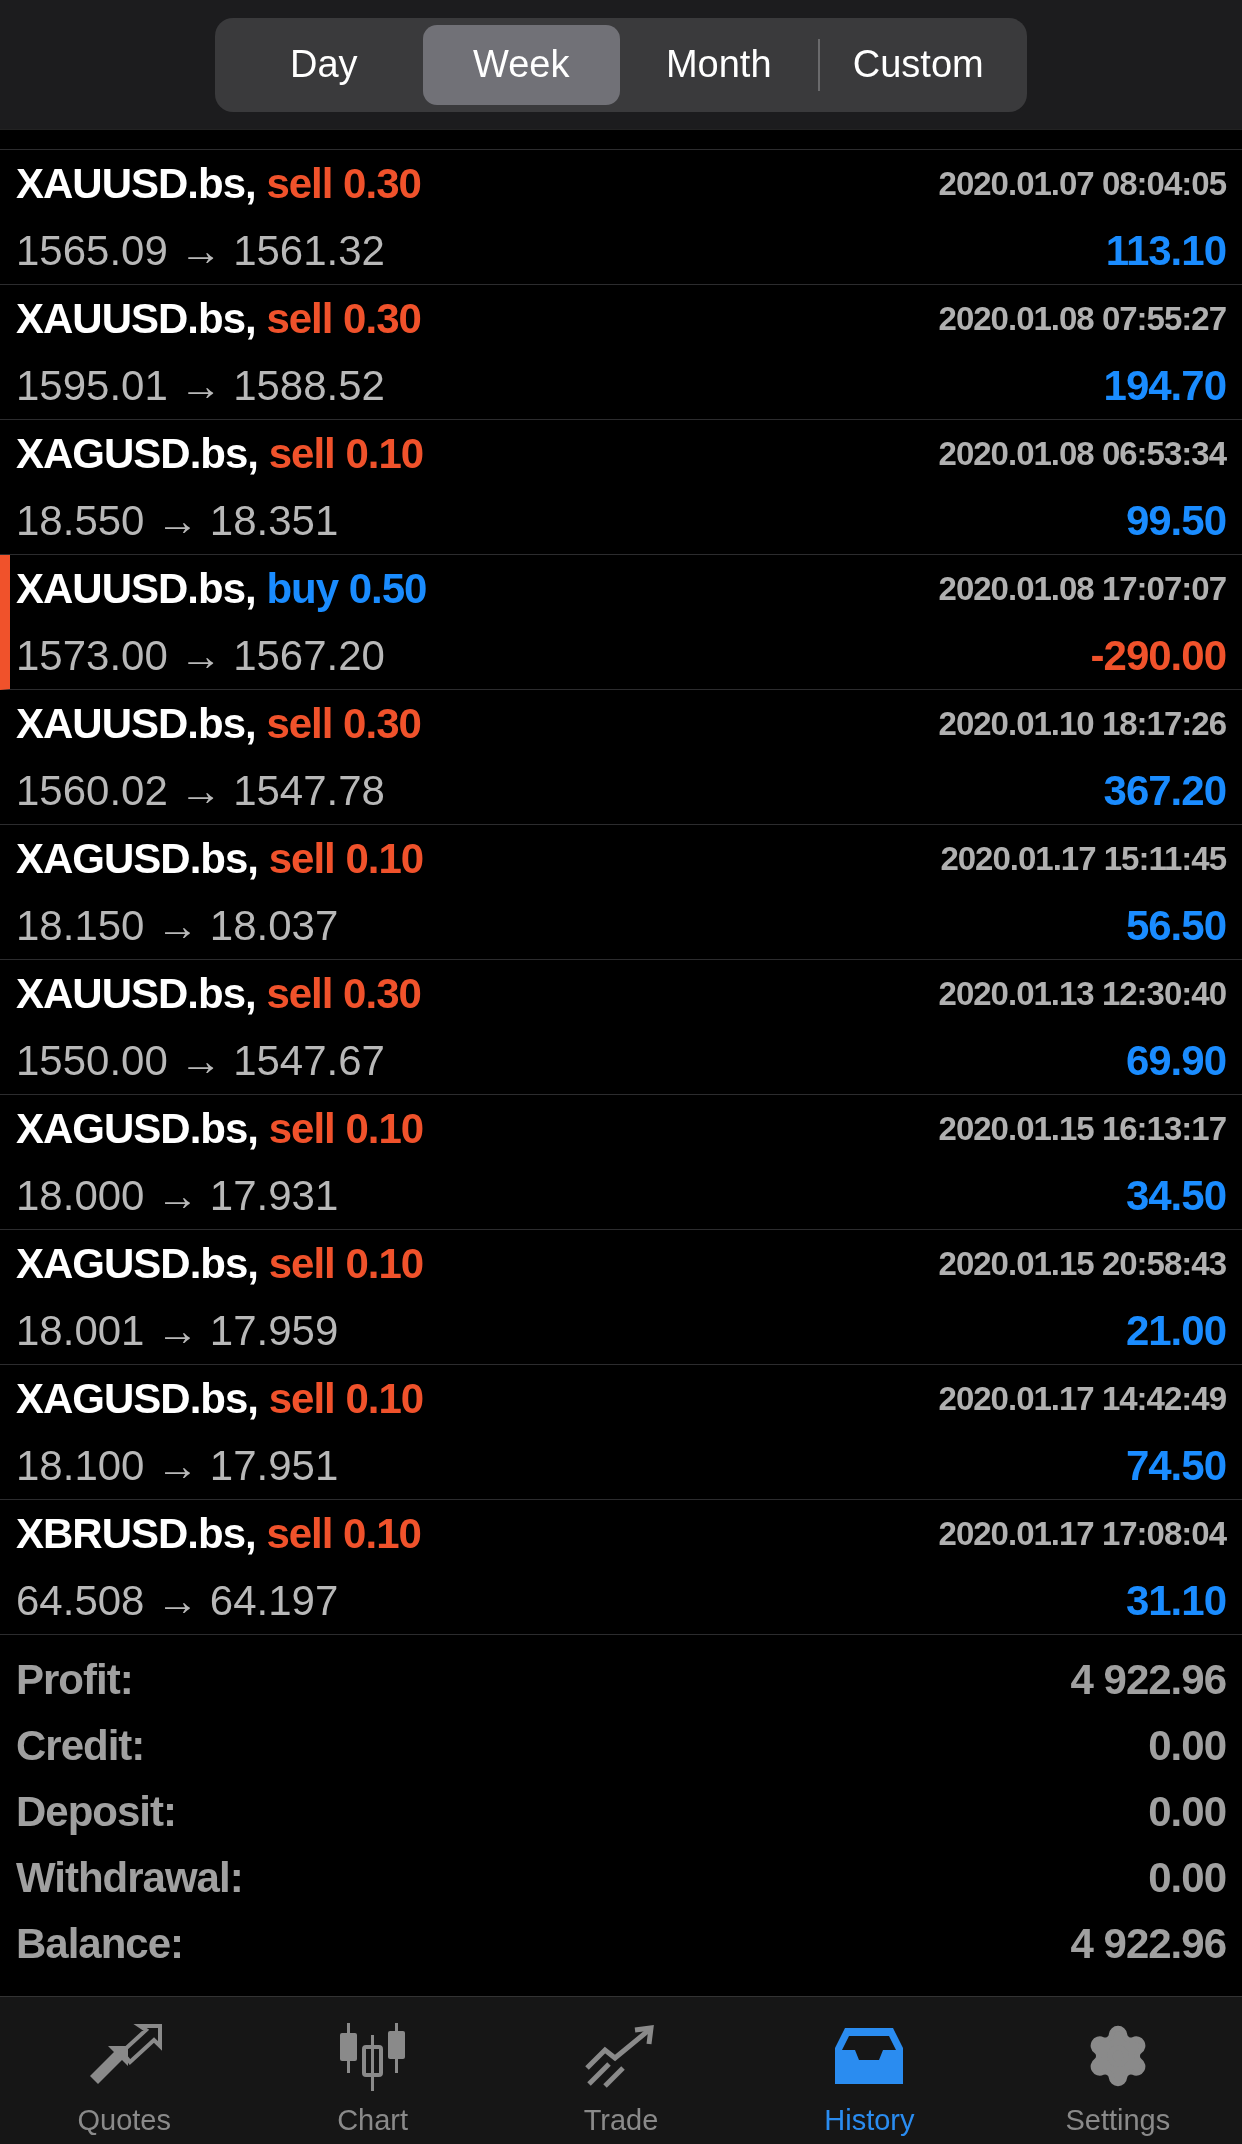 This screenshot has height=2144, width=1242. I want to click on summary-label: Balance:, so click(100, 1944).